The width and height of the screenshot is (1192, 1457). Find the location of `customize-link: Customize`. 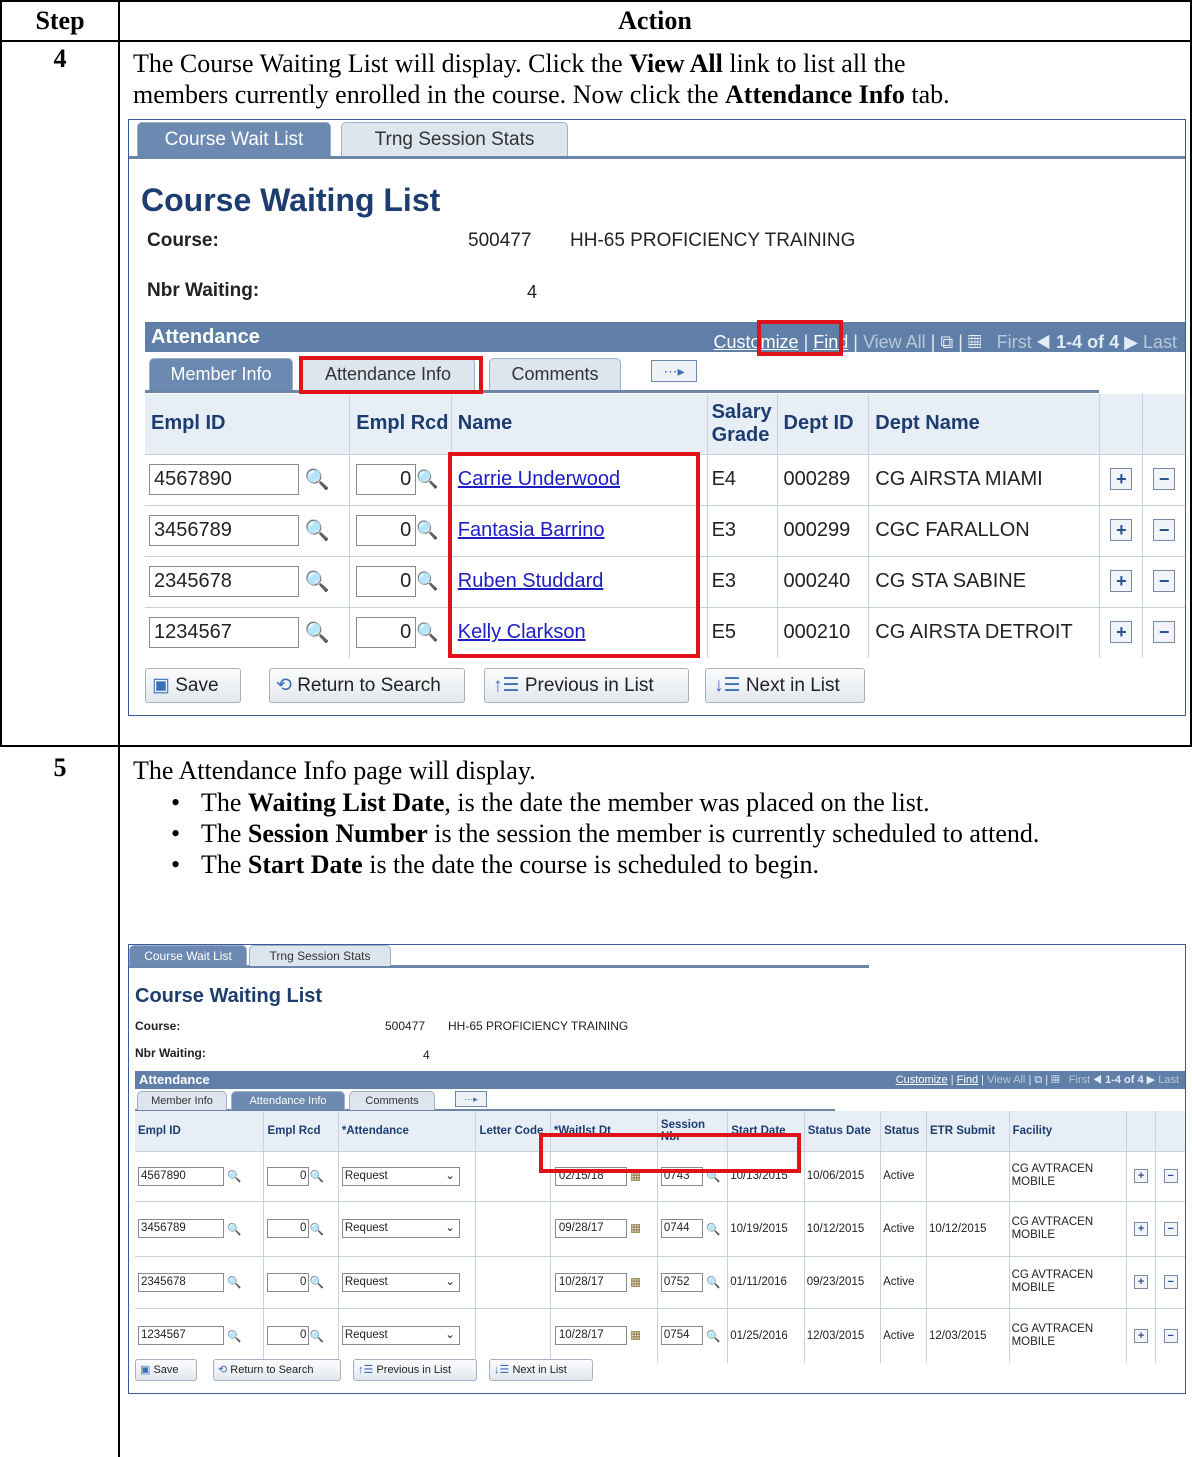

customize-link: Customize is located at coordinates (922, 1080).